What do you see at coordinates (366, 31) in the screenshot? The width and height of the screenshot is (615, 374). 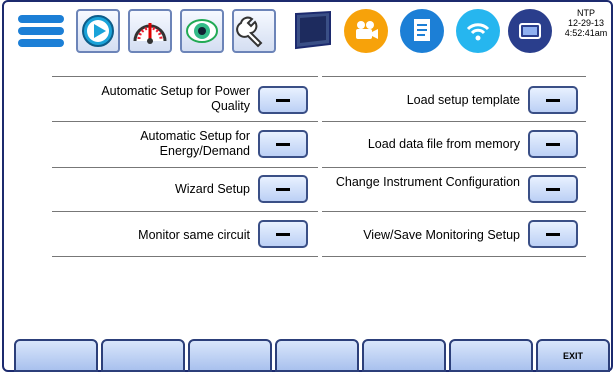 I see `camera-icon` at bounding box center [366, 31].